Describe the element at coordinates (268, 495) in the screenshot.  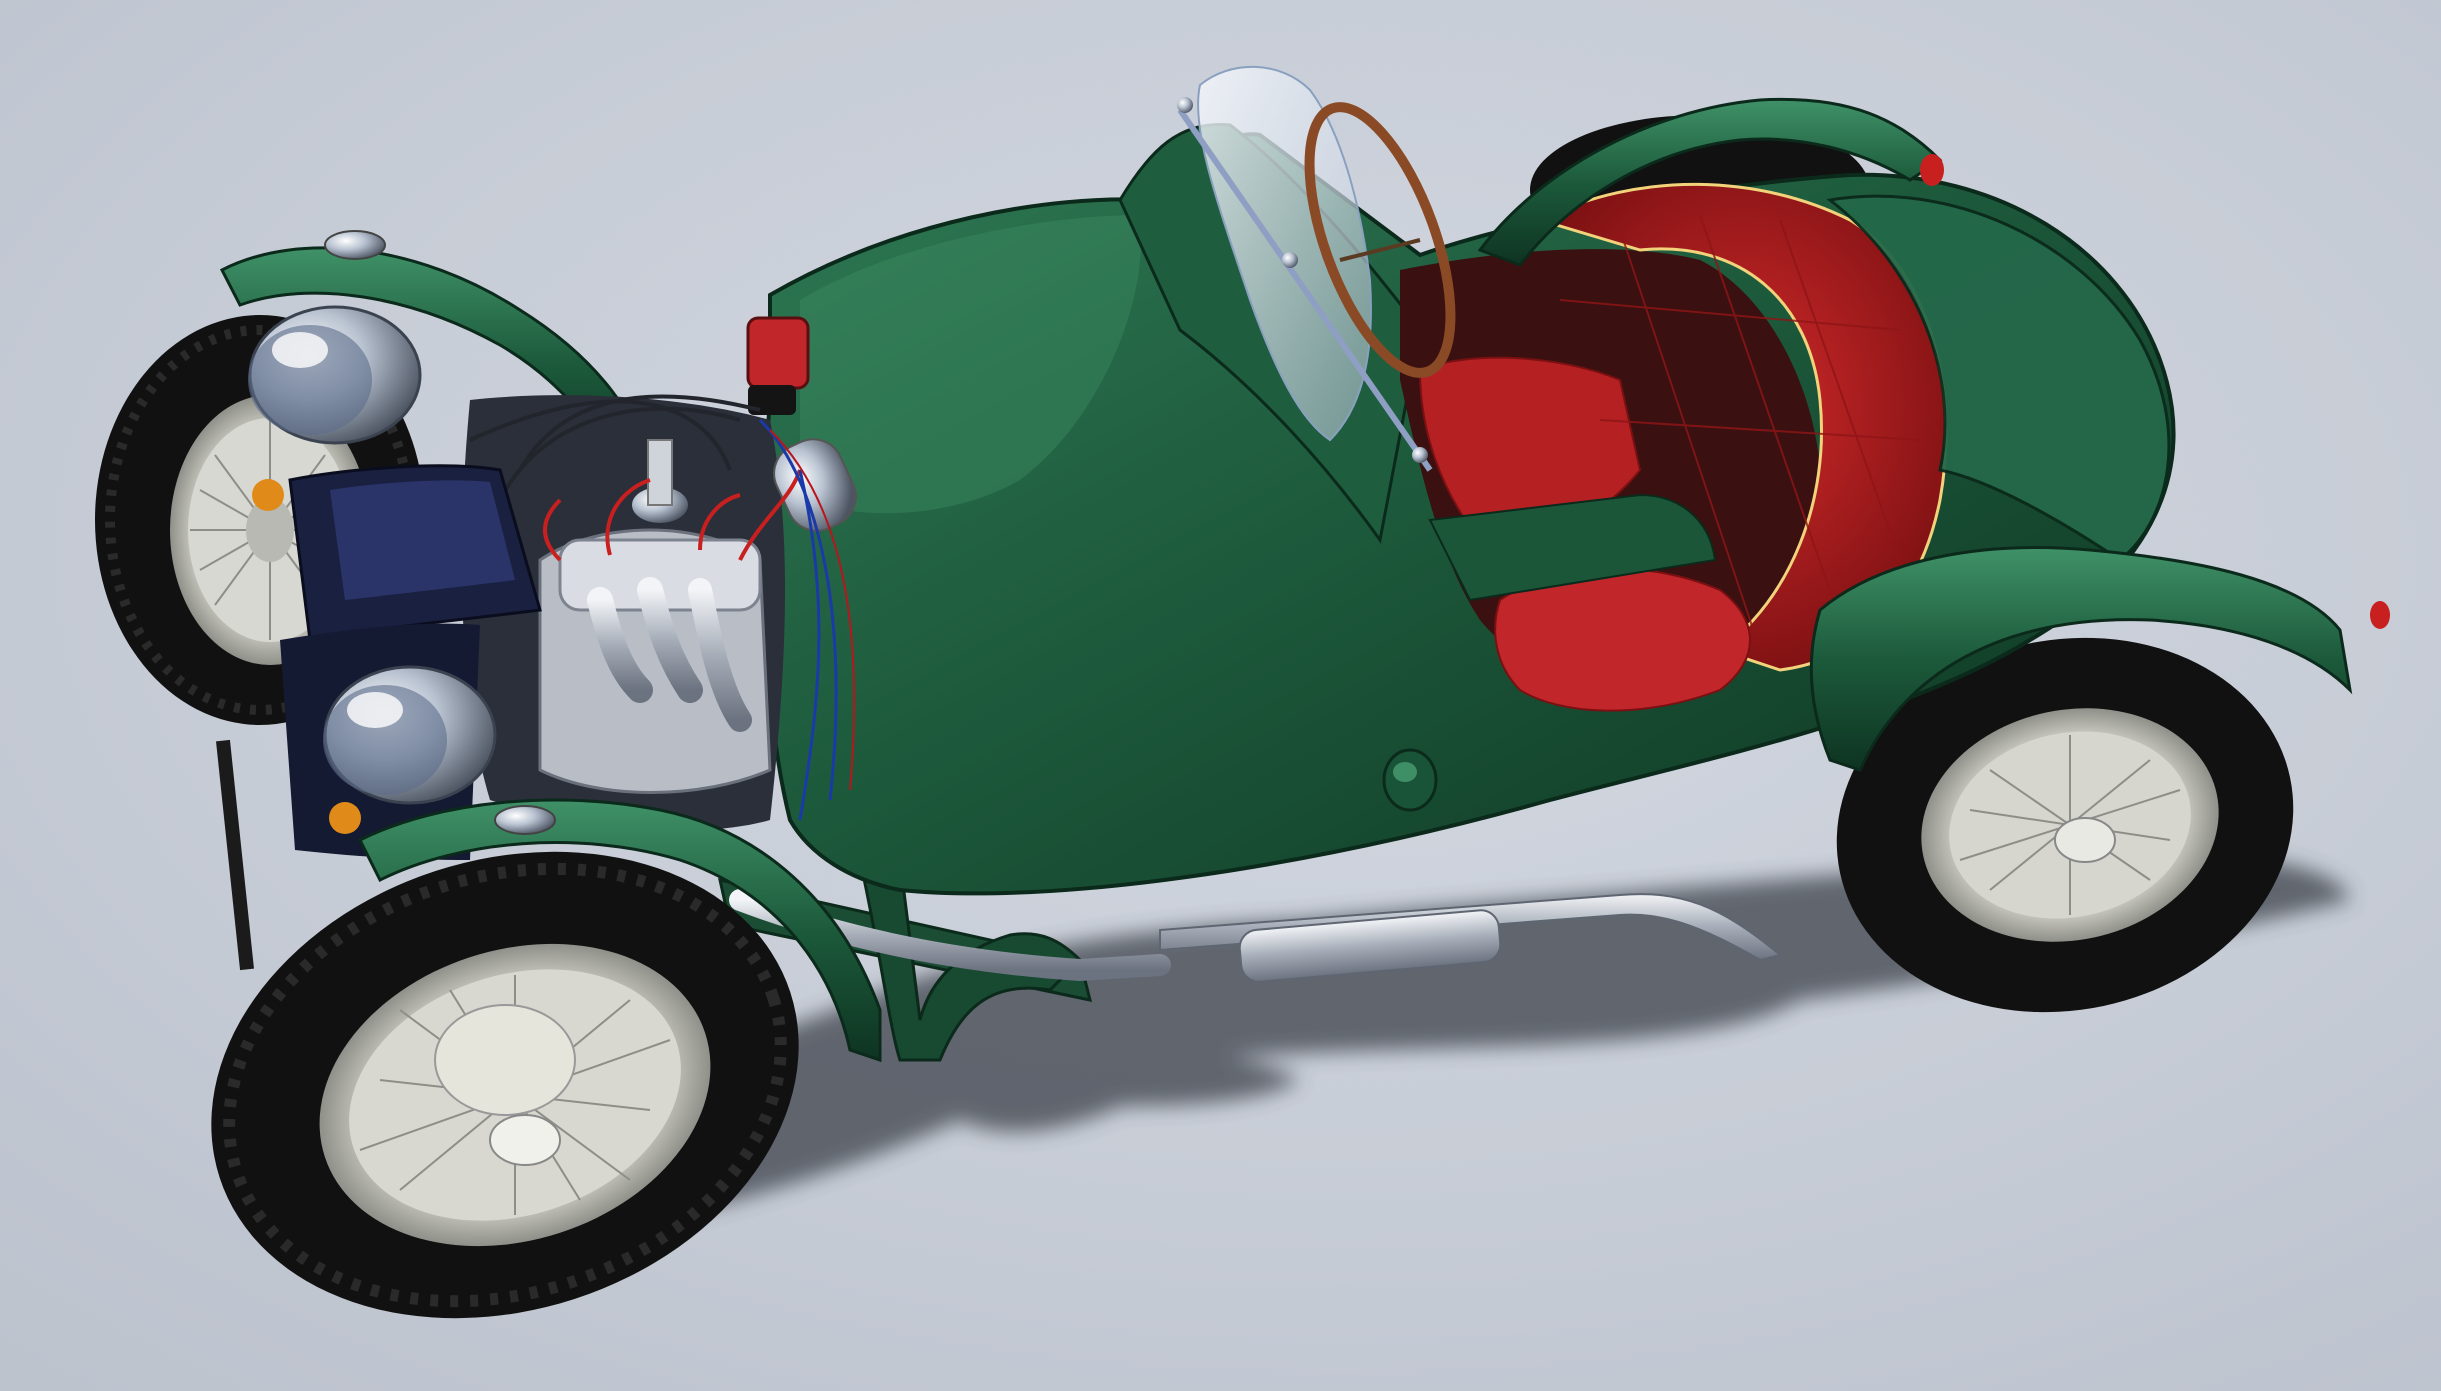
I see `indicator-far` at that location.